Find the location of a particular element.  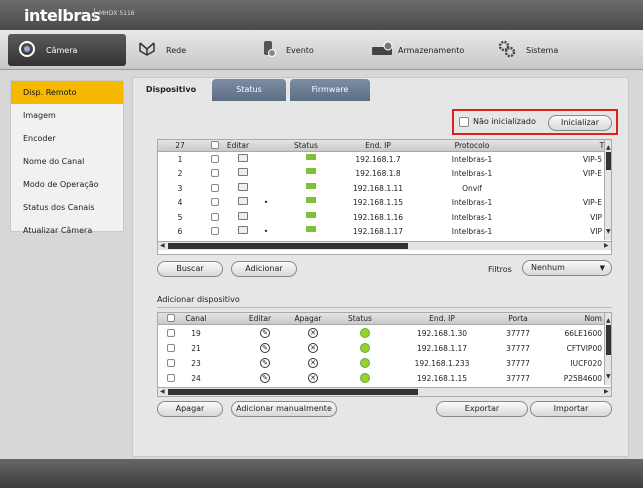

row-type: VIP-E is located at coordinates (592, 174).